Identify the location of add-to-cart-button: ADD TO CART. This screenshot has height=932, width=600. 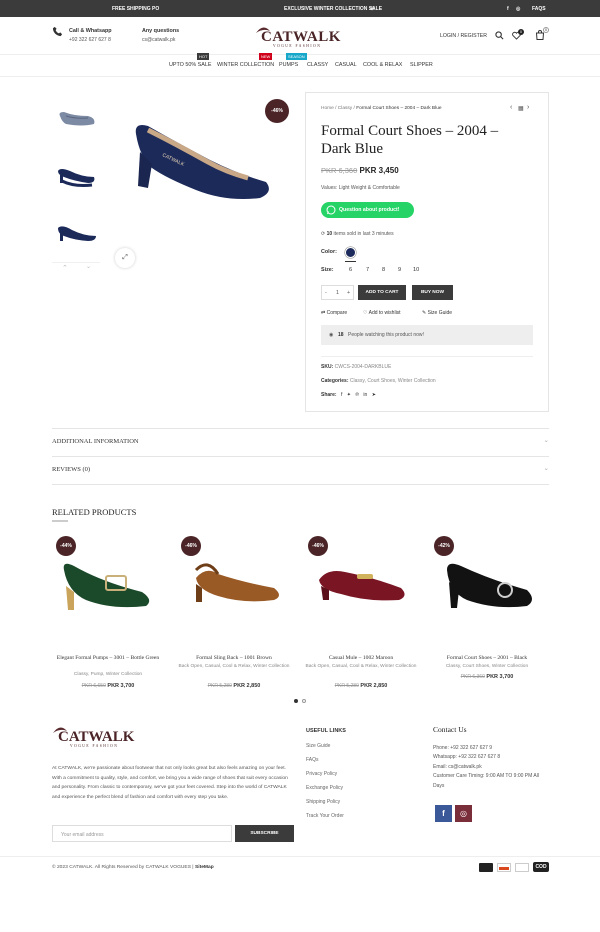
(382, 292).